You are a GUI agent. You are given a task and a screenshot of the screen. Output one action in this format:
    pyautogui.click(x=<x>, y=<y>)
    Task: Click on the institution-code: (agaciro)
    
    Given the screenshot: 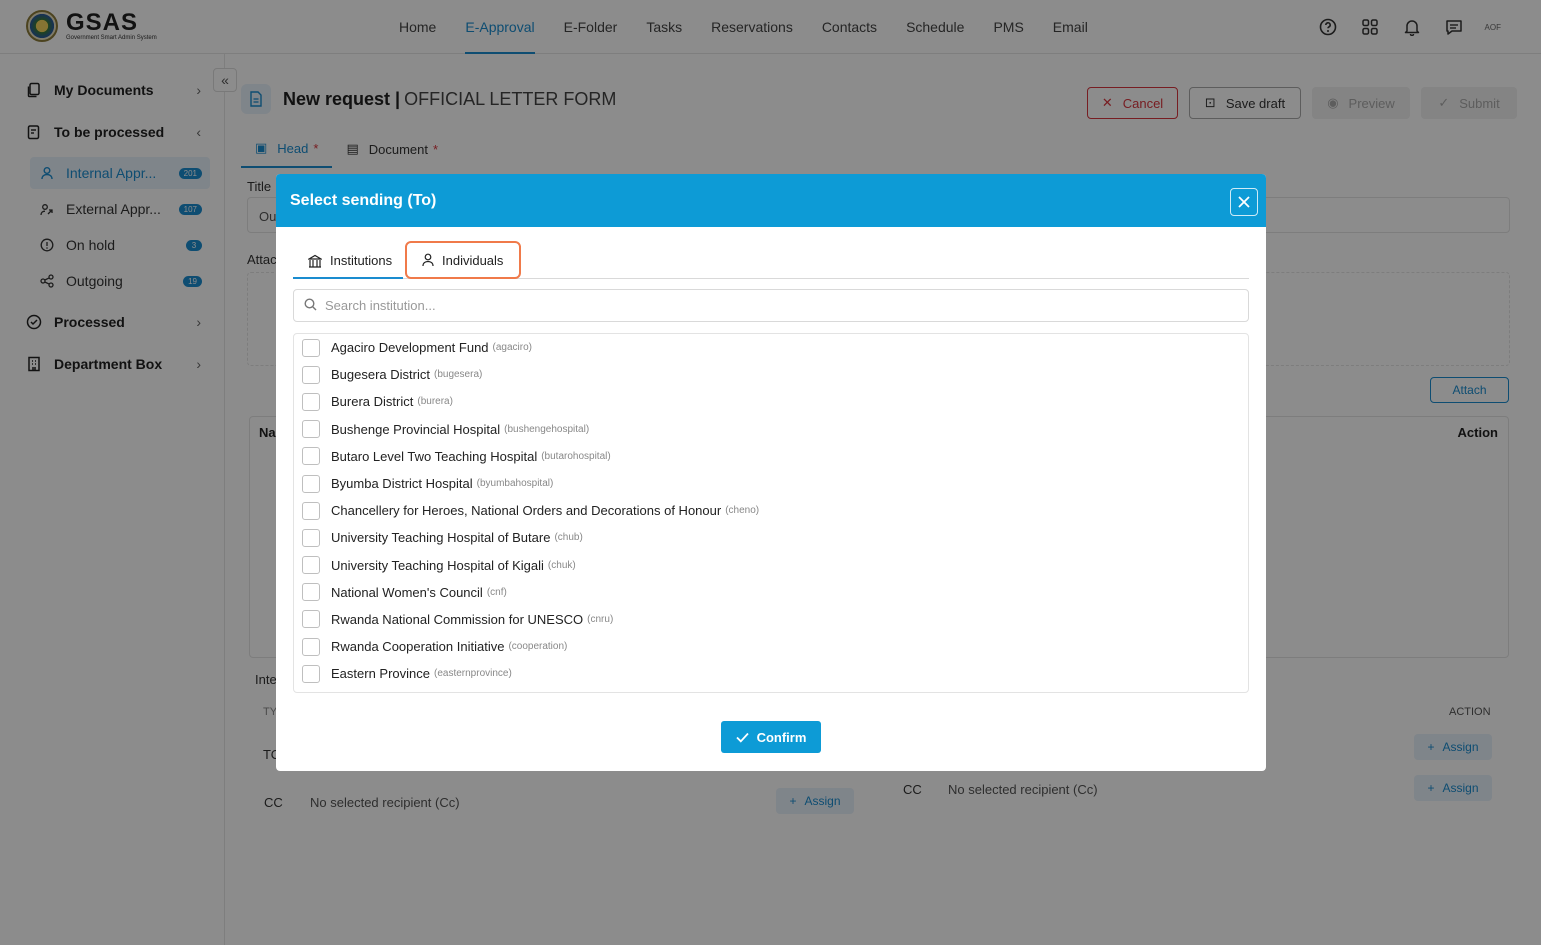 What is the action you would take?
    pyautogui.click(x=512, y=348)
    